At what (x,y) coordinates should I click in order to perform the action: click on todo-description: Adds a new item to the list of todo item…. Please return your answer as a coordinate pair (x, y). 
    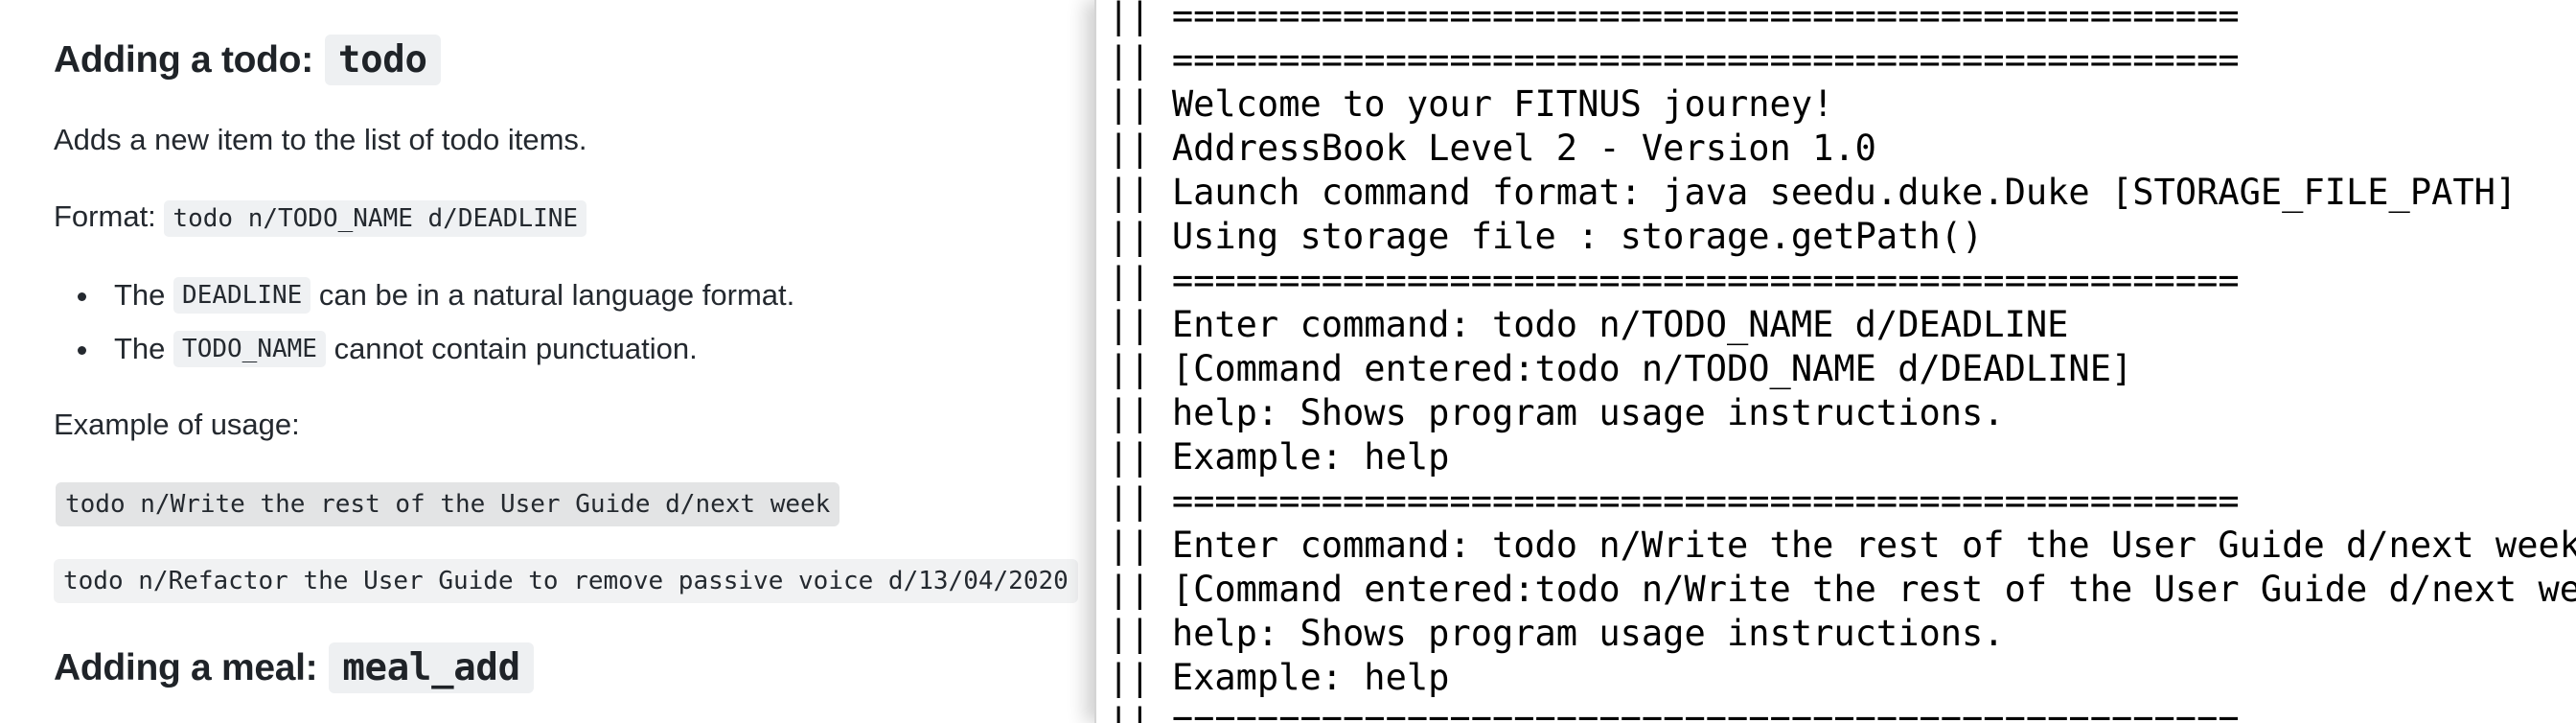
    Looking at the image, I should click on (320, 139).